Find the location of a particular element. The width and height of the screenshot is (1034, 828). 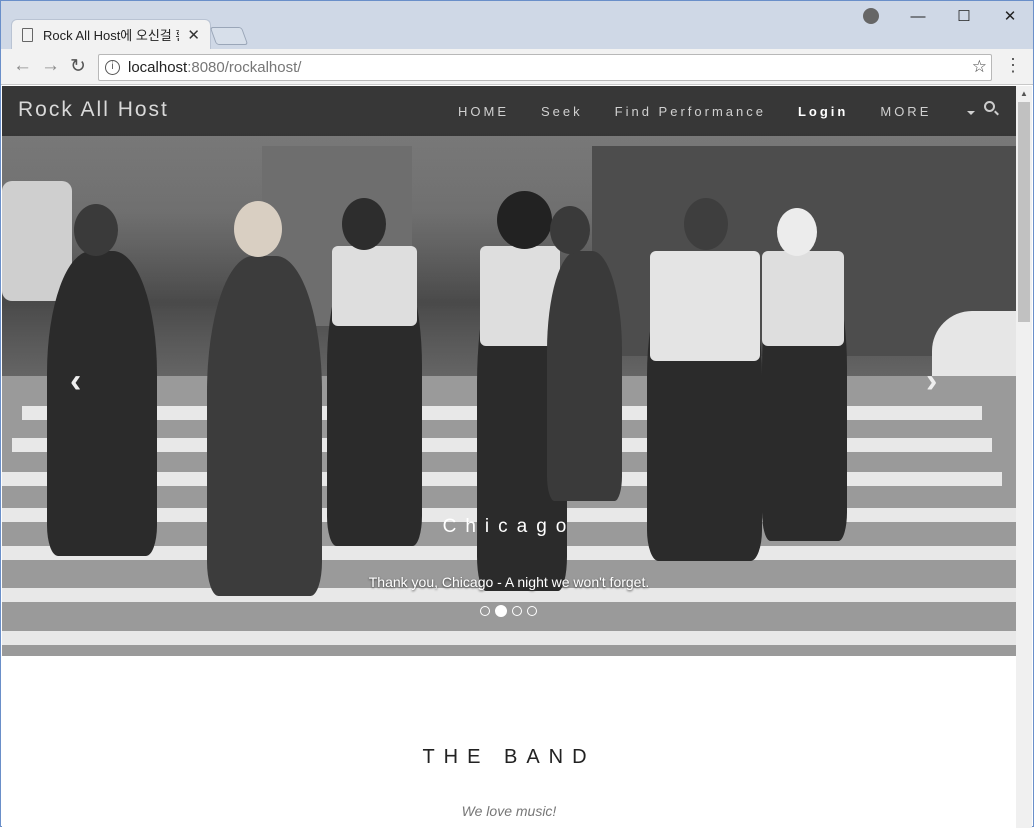

new-tab-button is located at coordinates (229, 36).